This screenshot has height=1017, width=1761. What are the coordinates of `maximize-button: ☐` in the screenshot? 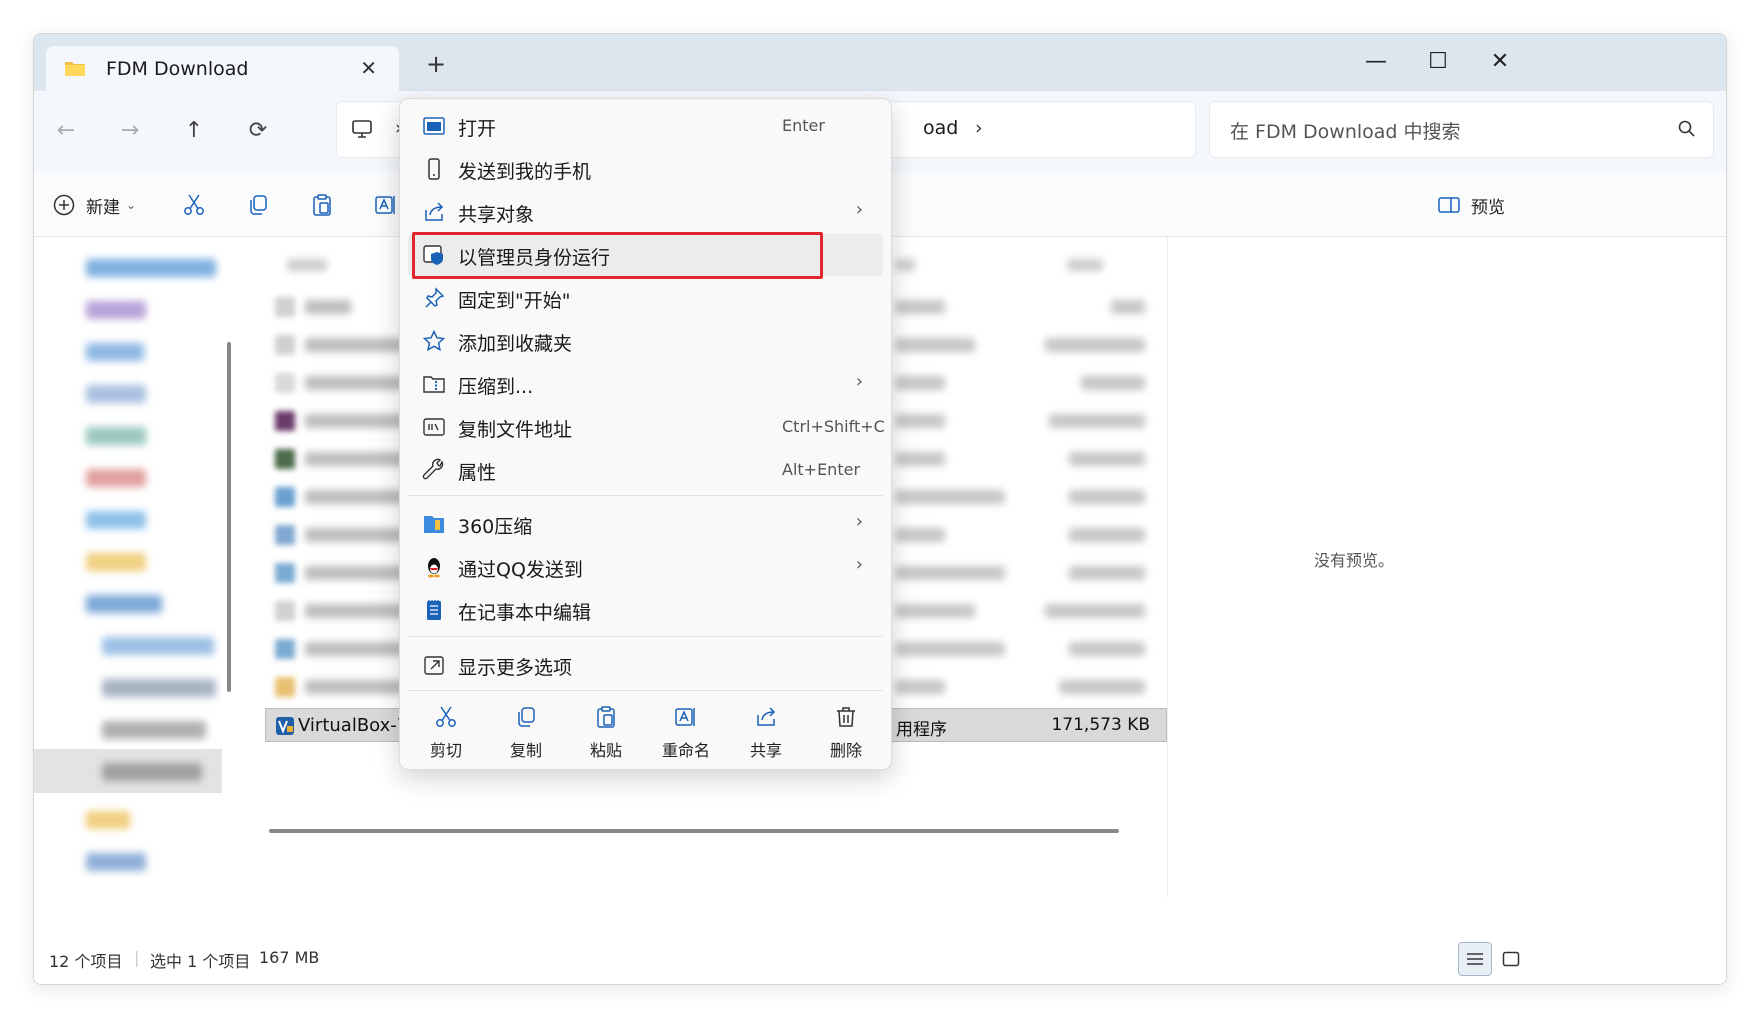 It's located at (1438, 62).